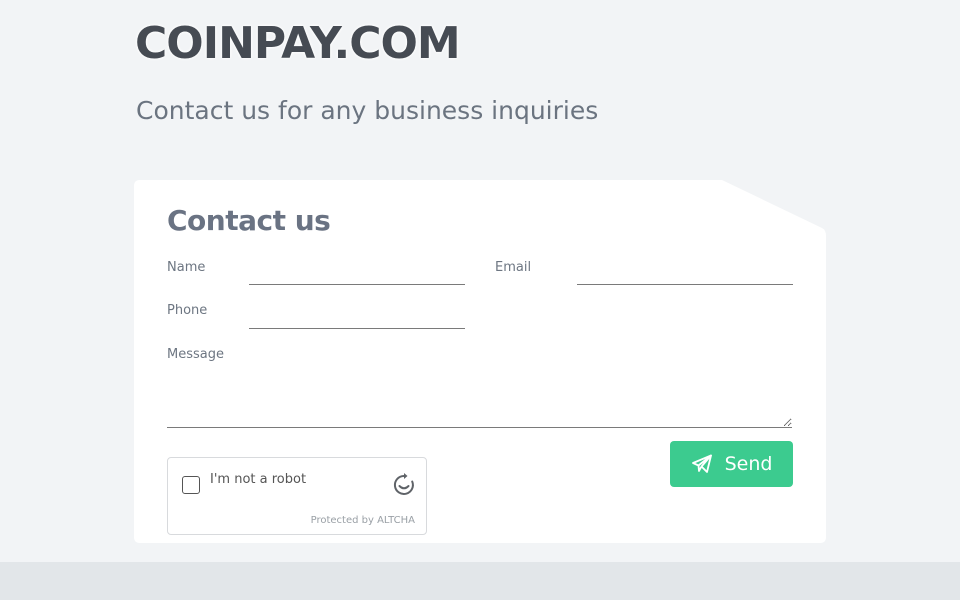 The width and height of the screenshot is (960, 600). What do you see at coordinates (258, 479) in the screenshot?
I see `captcha-label: I'm not a robot` at bounding box center [258, 479].